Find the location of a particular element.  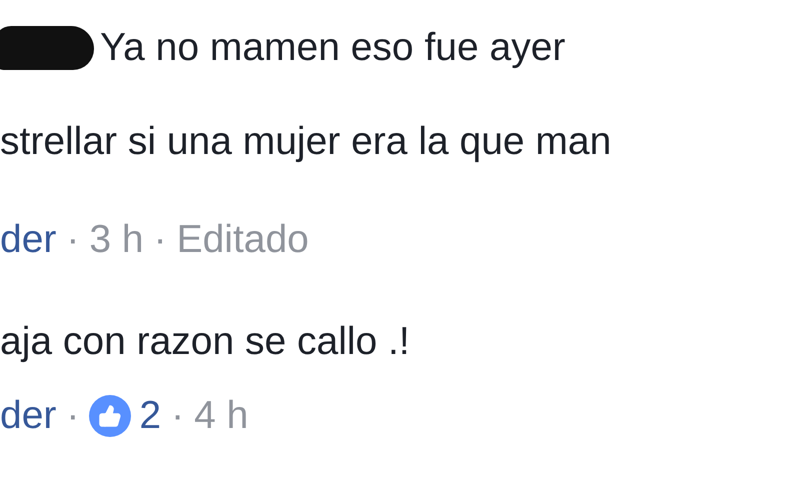

reply-text: Ya no mamen eso fue ayer is located at coordinates (333, 48).